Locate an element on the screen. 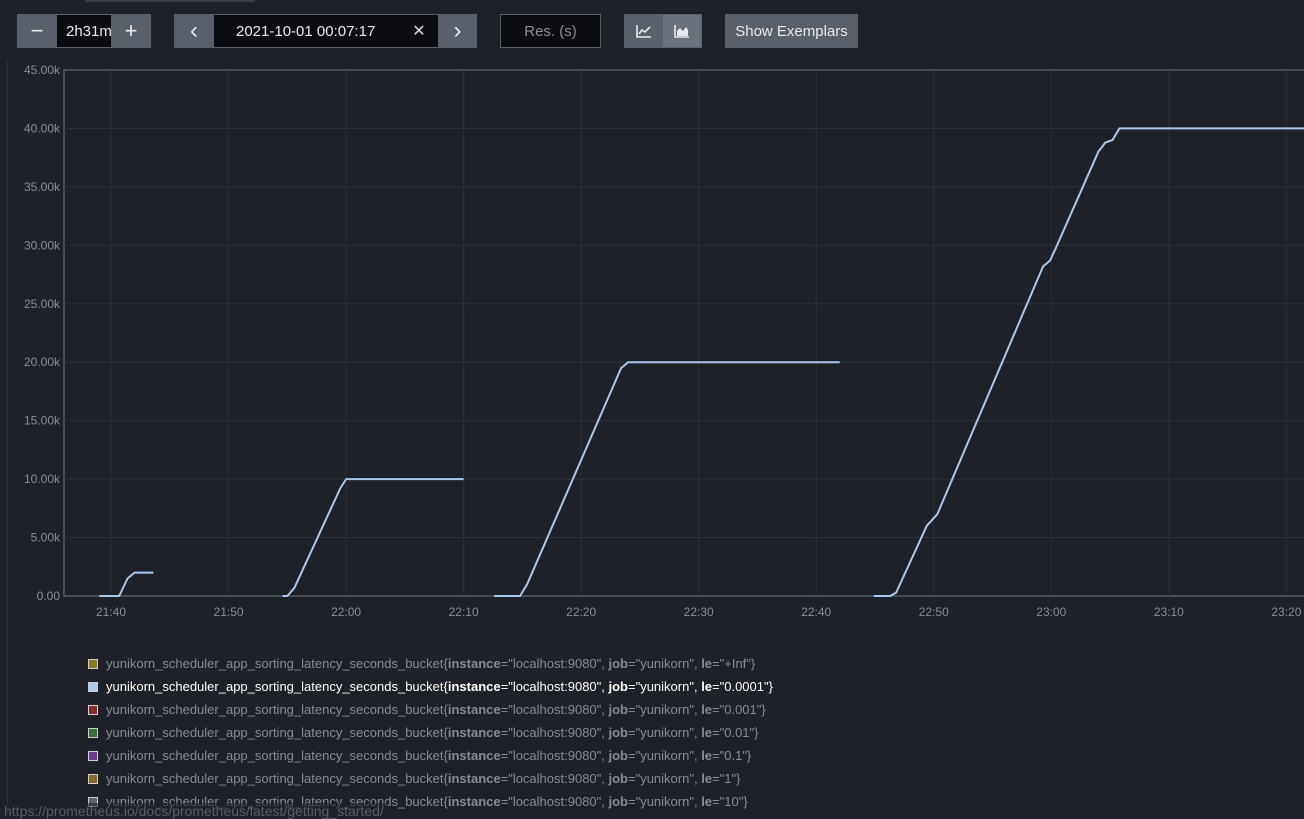  x-tick-label: 23:20 is located at coordinates (1286, 612).